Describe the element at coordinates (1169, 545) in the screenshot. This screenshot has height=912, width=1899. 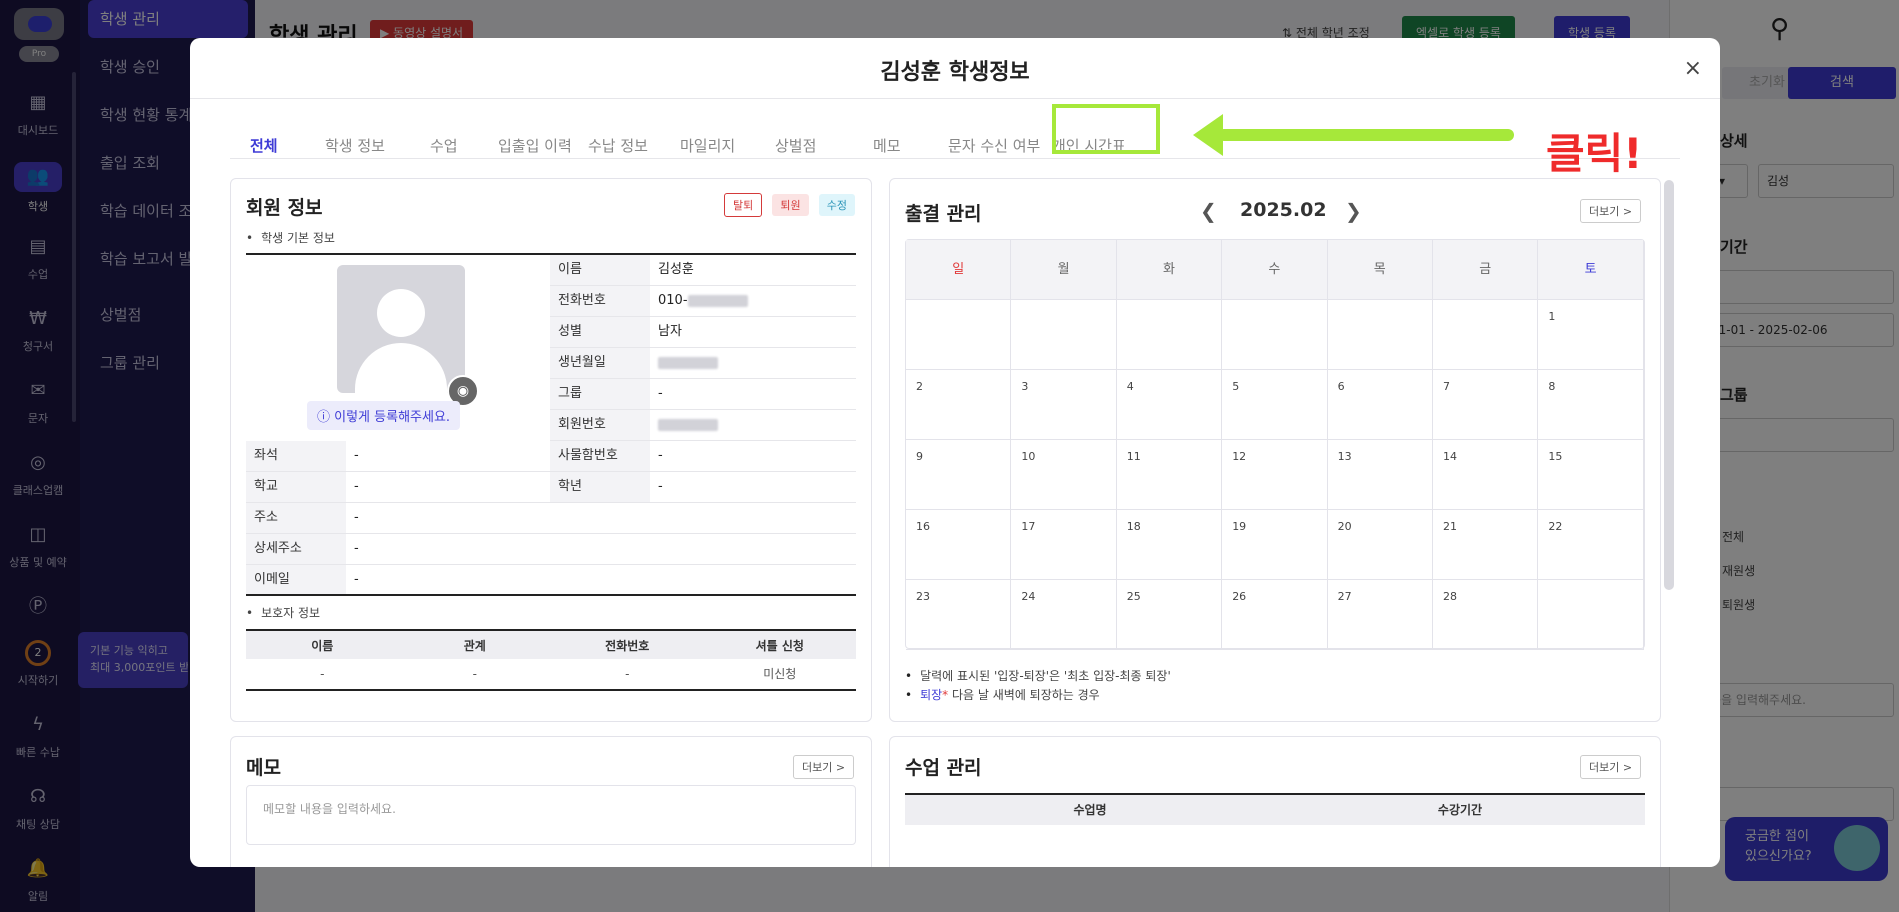
I see `calendar-day: 18` at that location.